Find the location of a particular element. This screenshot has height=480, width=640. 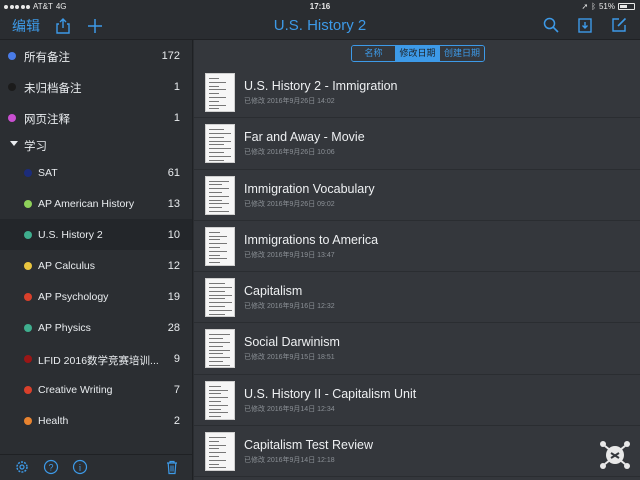

note-title: U.S. History 2 - Immigration is located at coordinates (321, 86).